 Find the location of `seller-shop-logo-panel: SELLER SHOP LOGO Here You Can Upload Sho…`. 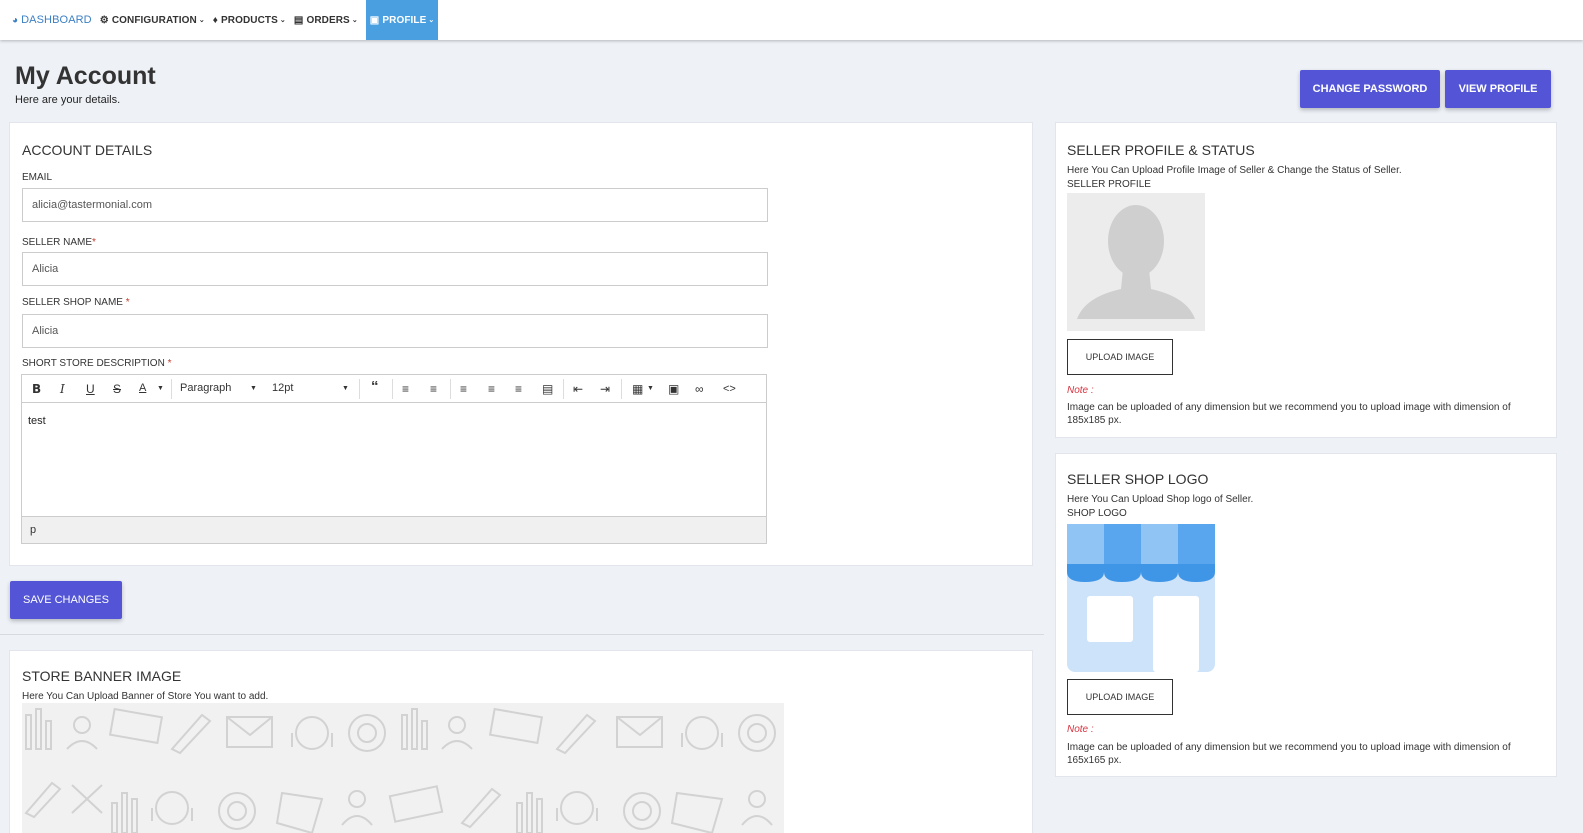

seller-shop-logo-panel: SELLER SHOP LOGO Here You Can Upload Sho… is located at coordinates (1306, 615).